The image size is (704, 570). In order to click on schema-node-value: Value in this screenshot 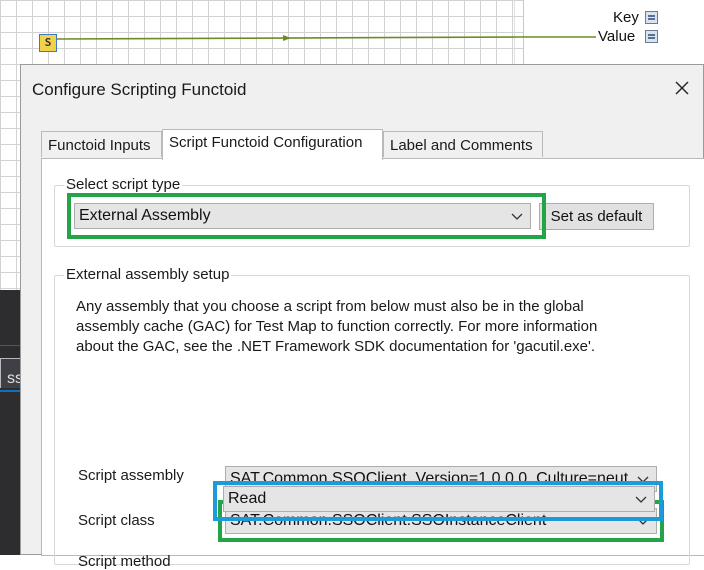, I will do `click(616, 36)`.